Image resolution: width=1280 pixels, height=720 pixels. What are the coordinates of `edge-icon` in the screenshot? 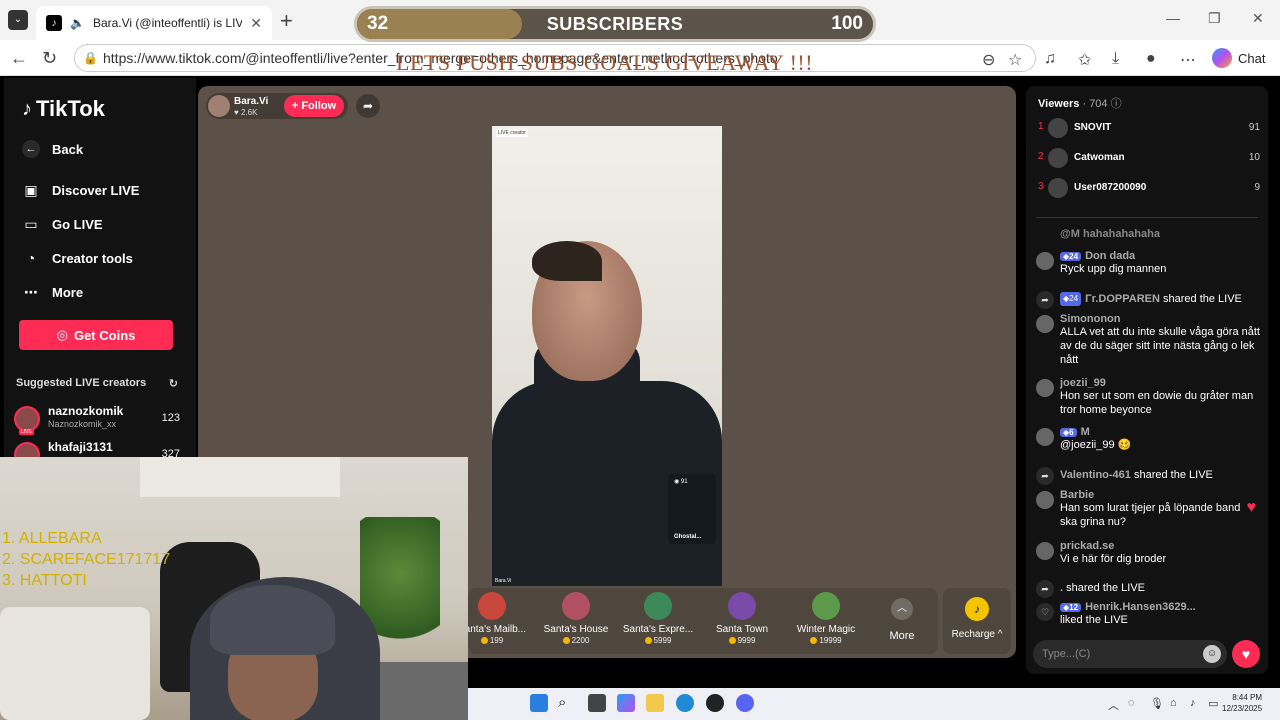 It's located at (685, 703).